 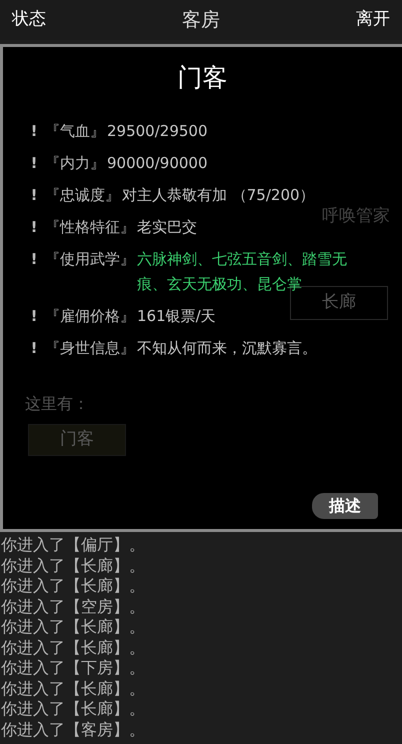 I want to click on field-label: 『忠诚度』, so click(x=82, y=195).